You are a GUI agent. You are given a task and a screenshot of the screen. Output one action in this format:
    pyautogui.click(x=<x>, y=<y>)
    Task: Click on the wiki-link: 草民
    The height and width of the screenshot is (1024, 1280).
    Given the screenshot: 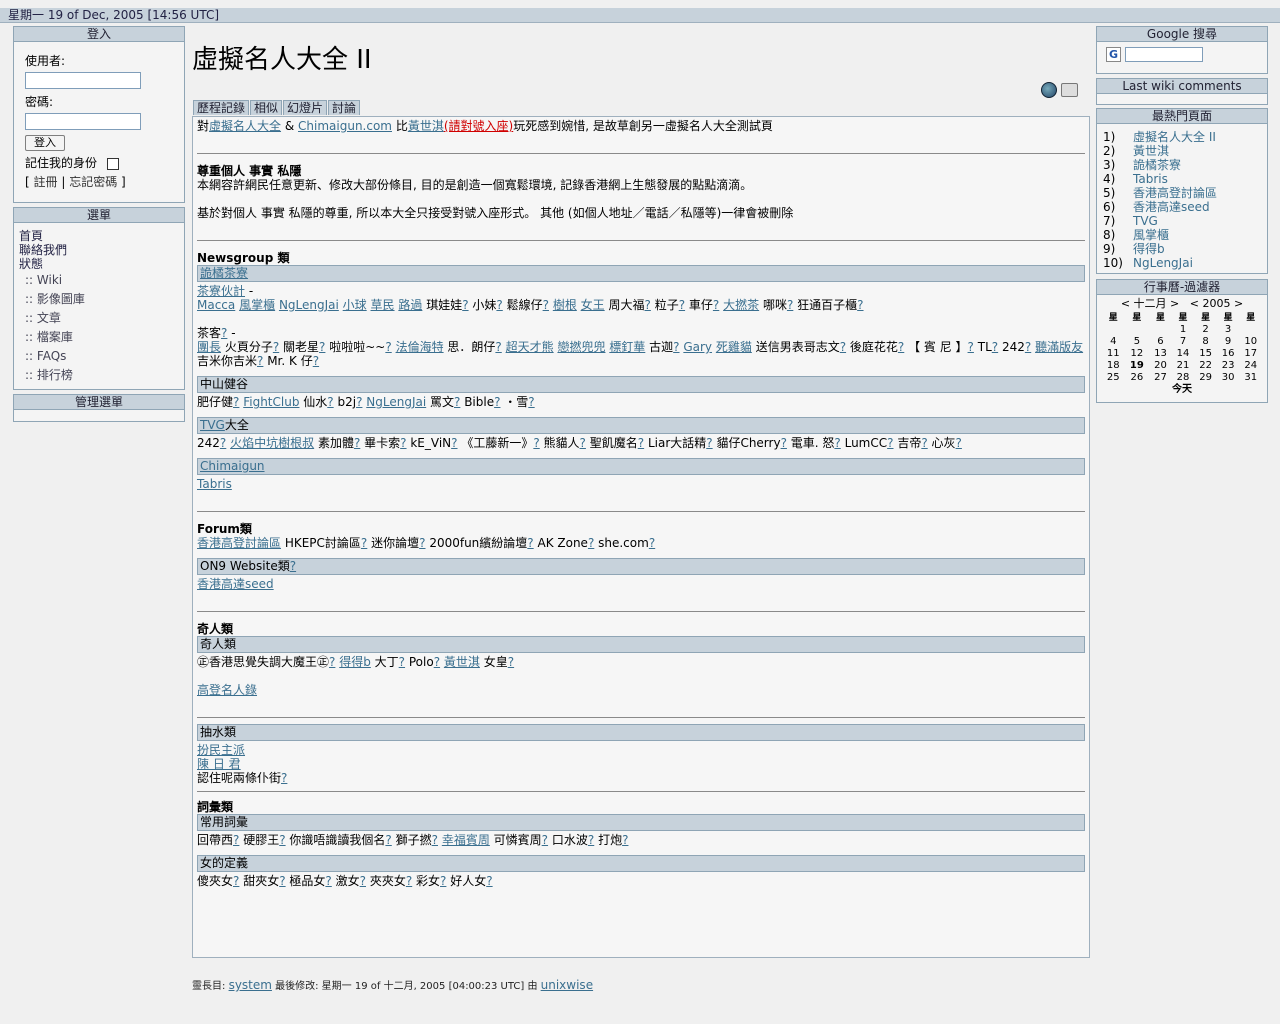 What is the action you would take?
    pyautogui.click(x=383, y=305)
    